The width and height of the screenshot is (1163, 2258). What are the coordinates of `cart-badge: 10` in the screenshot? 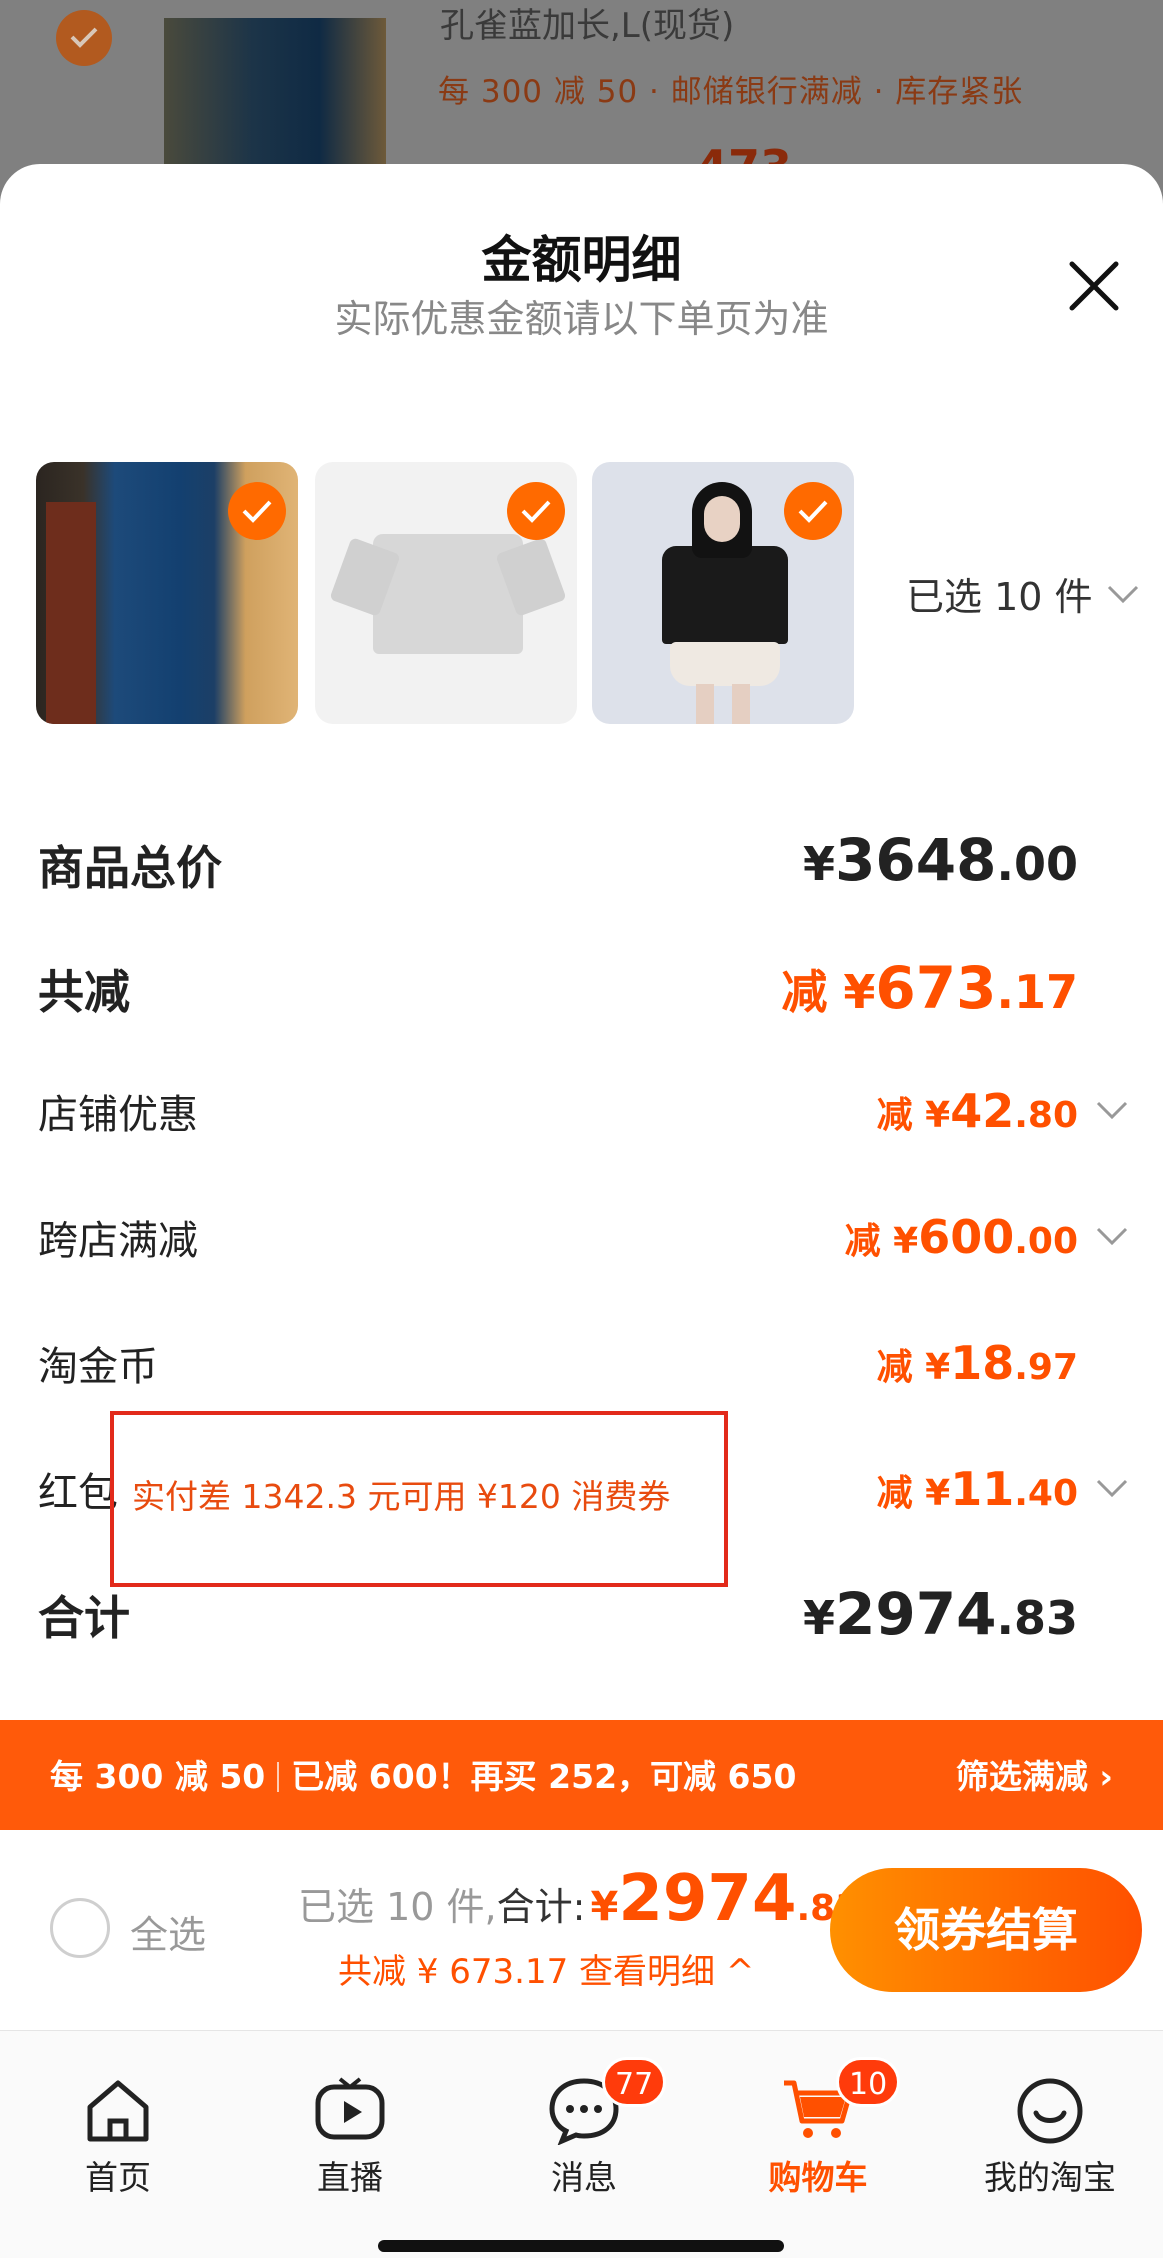 It's located at (868, 2082).